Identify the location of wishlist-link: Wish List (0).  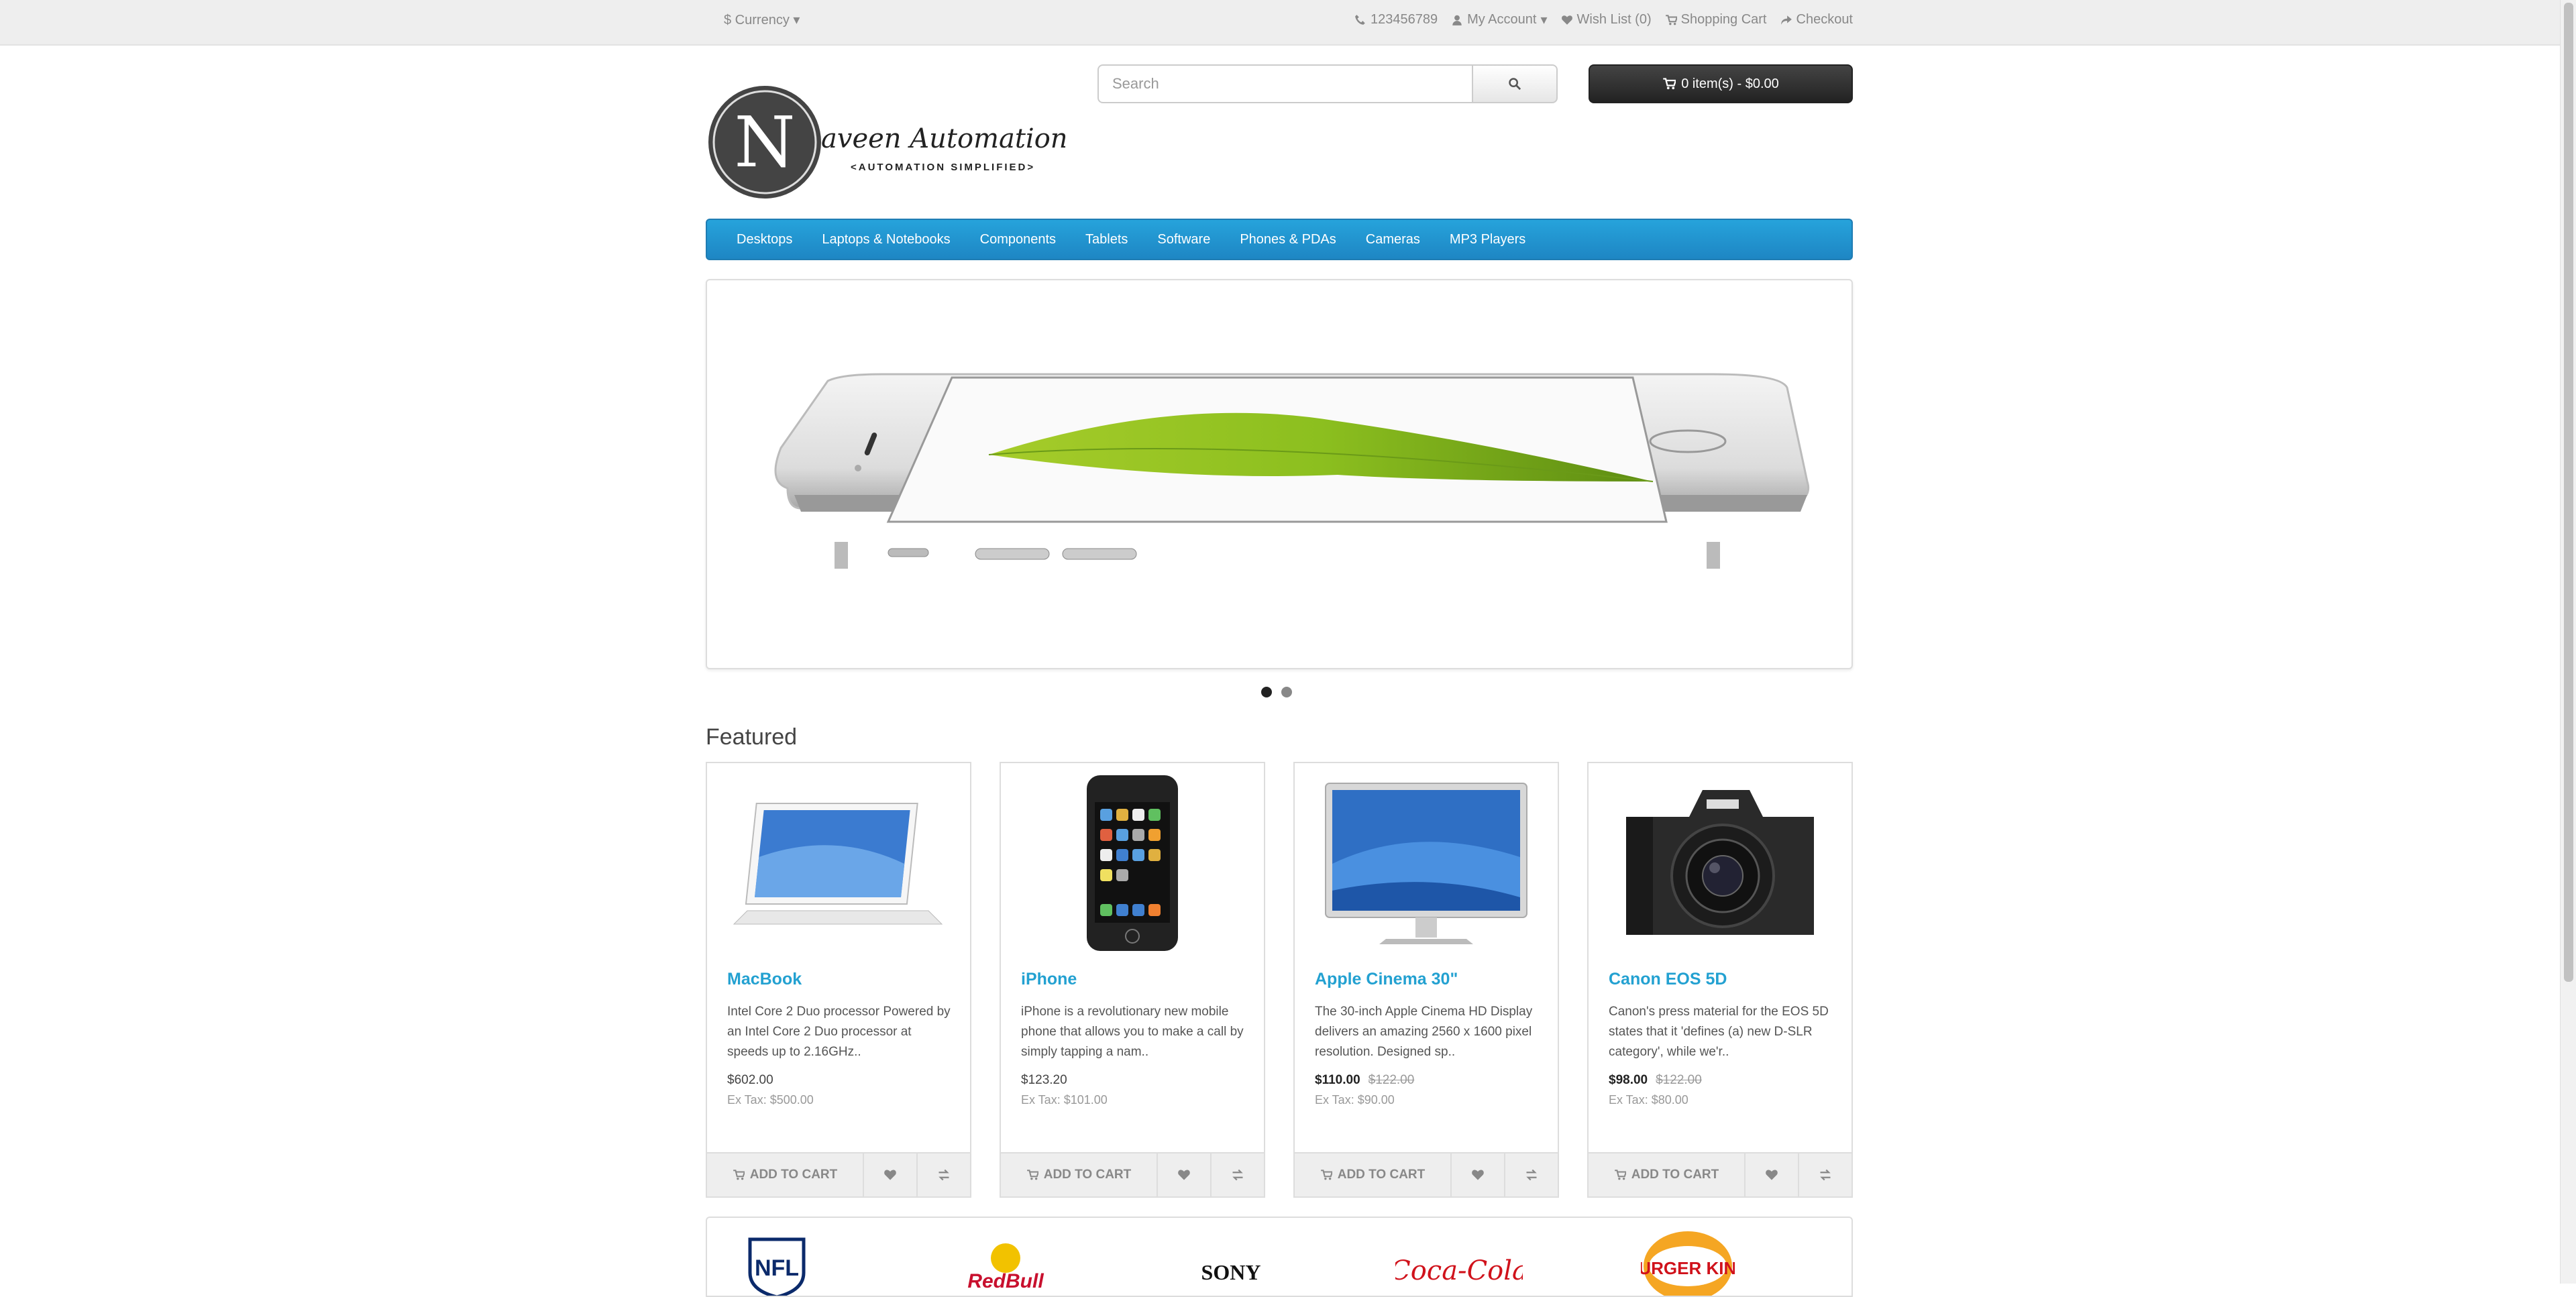
(1606, 19).